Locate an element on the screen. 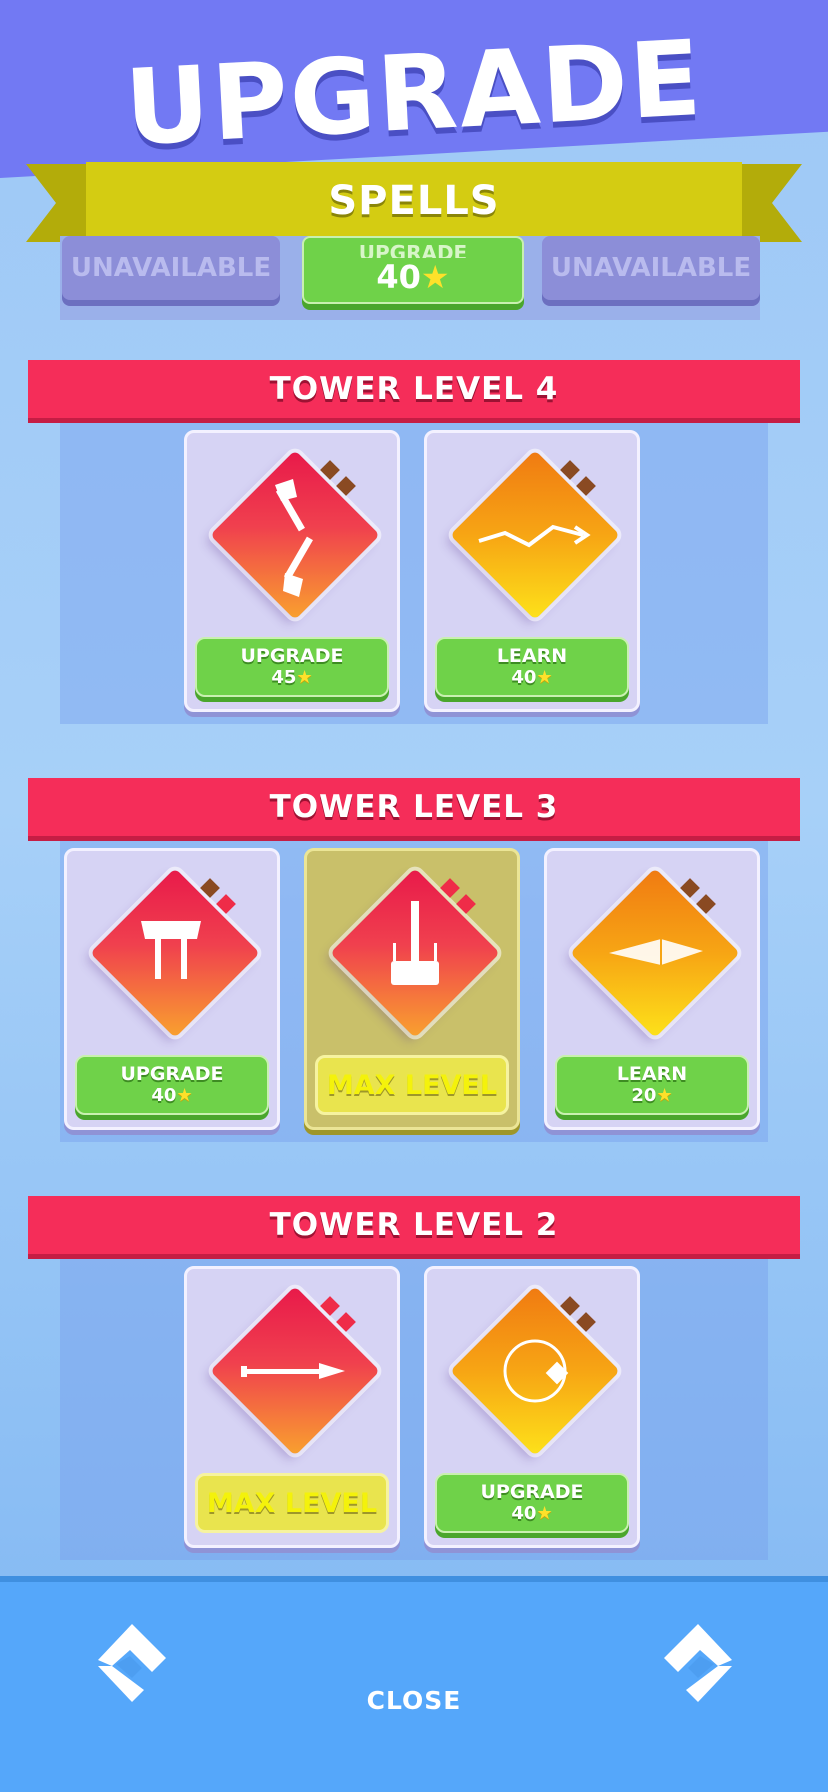 This screenshot has width=828, height=1792. learn-button: LEARN 20★ is located at coordinates (652, 1085).